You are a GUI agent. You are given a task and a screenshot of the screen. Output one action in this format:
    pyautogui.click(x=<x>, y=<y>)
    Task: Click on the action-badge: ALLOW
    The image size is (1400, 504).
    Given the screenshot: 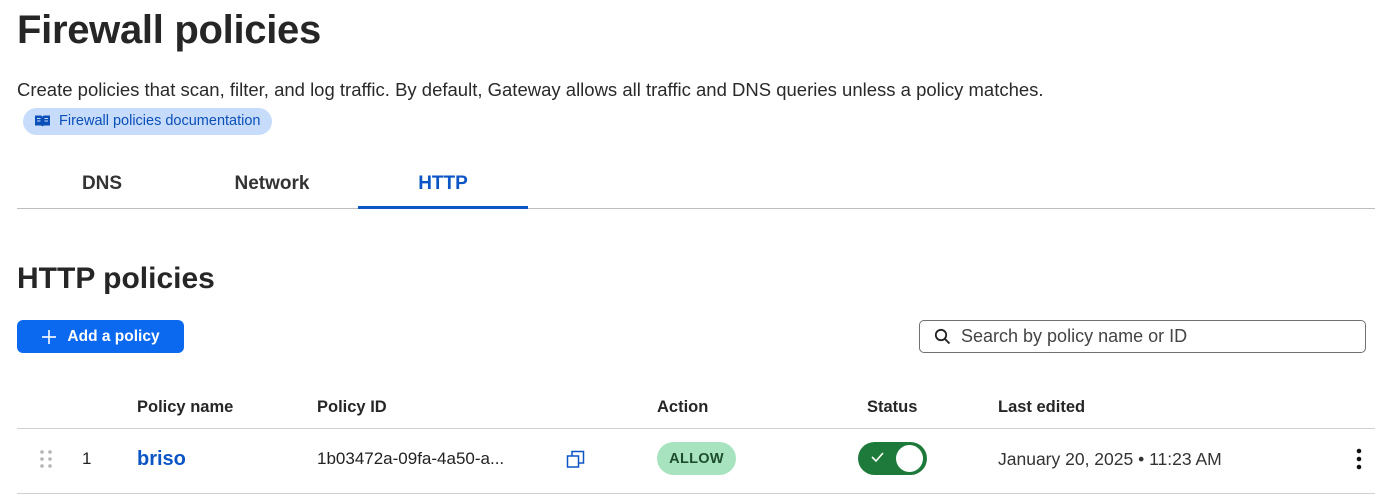 What is the action you would take?
    pyautogui.click(x=696, y=458)
    